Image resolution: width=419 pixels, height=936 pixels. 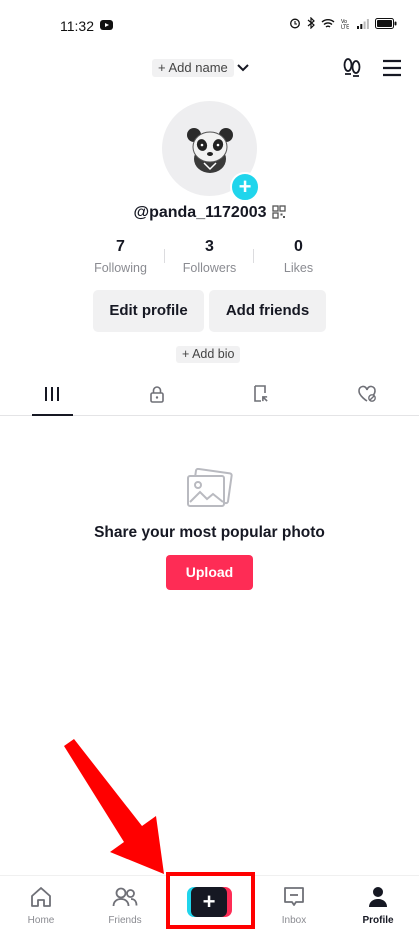 What do you see at coordinates (41, 920) in the screenshot?
I see `nav-home-label: Home` at bounding box center [41, 920].